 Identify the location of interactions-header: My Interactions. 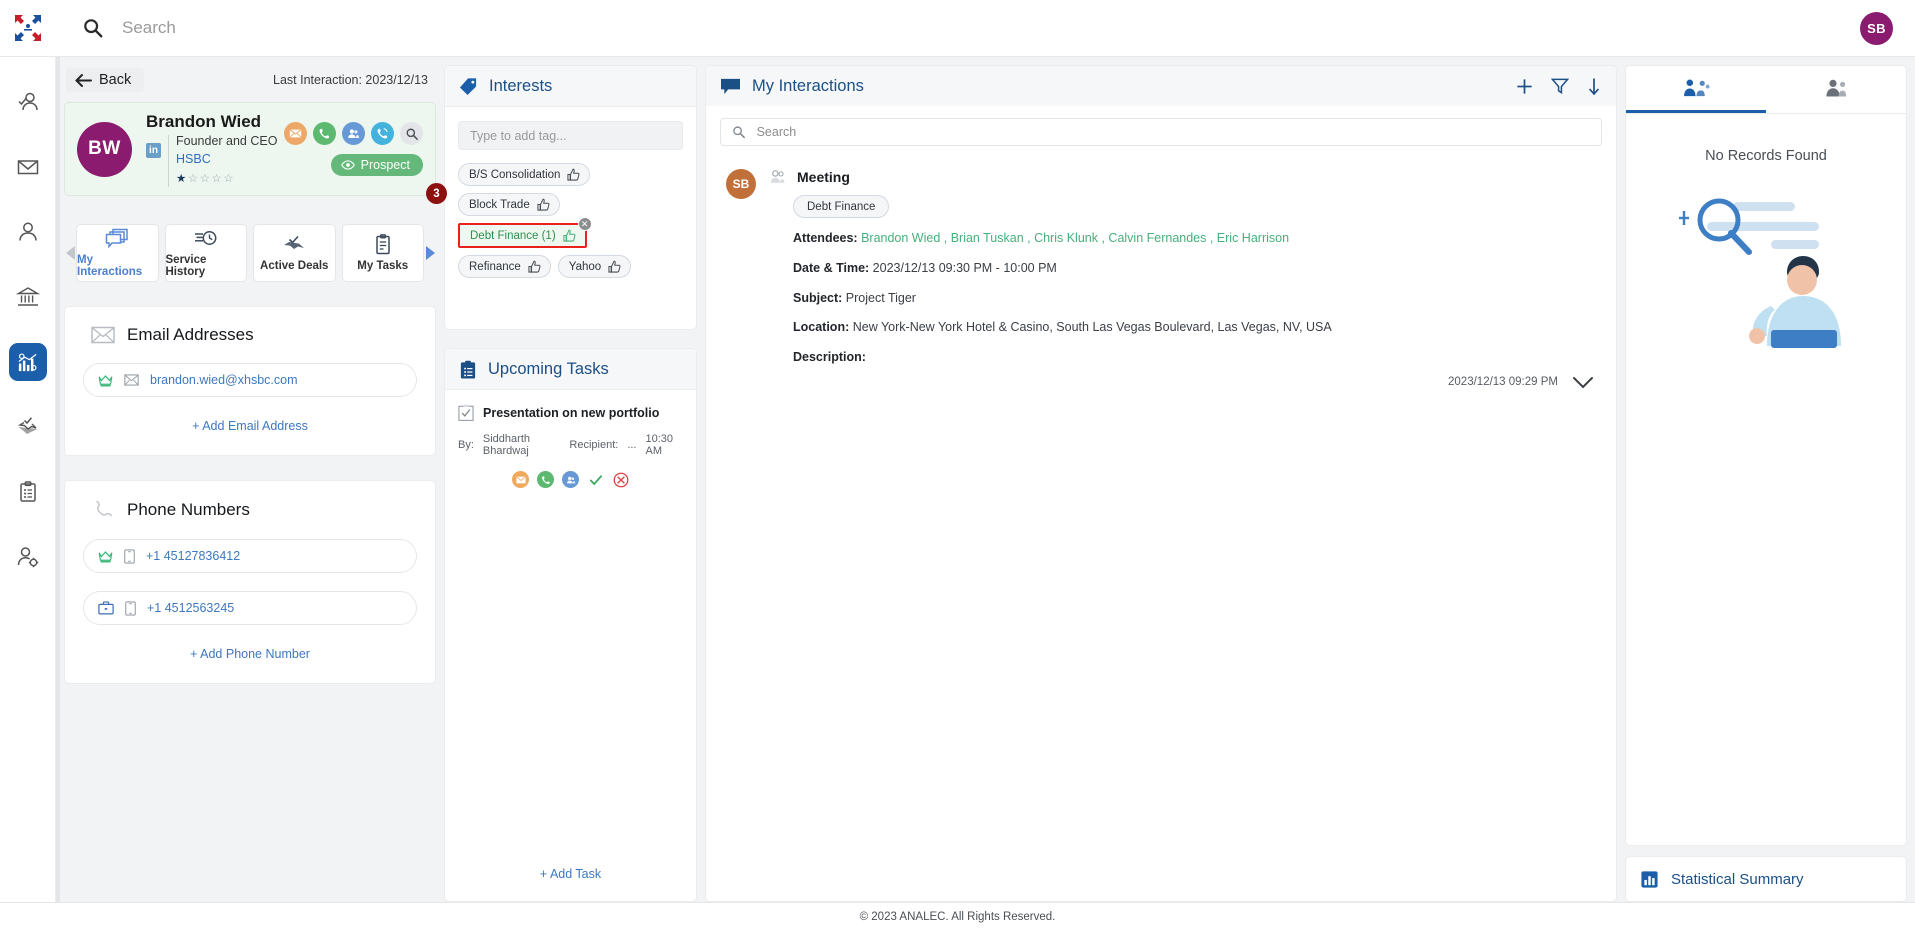
(1161, 85).